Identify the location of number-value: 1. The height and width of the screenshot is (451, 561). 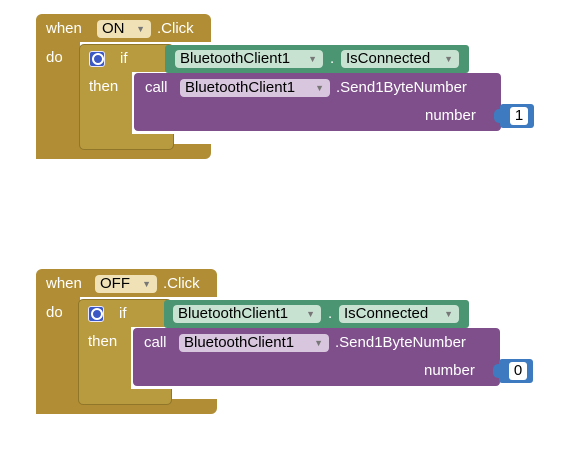
(519, 116).